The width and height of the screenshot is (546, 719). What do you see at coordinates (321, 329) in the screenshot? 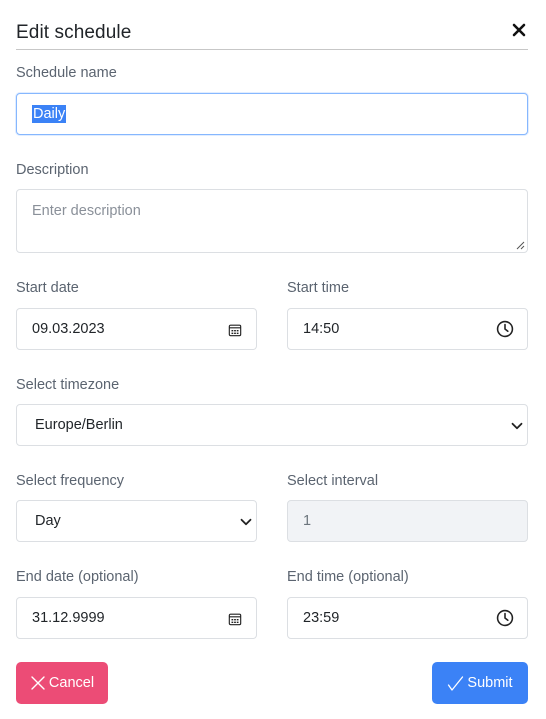
I see `start-time-value: 14:50` at bounding box center [321, 329].